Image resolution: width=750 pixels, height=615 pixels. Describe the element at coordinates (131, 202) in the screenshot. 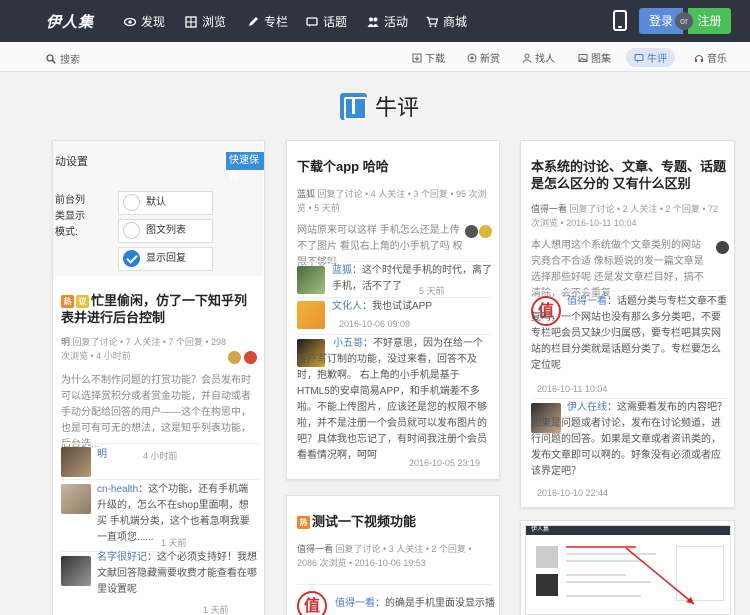

I see `radio-icon` at that location.